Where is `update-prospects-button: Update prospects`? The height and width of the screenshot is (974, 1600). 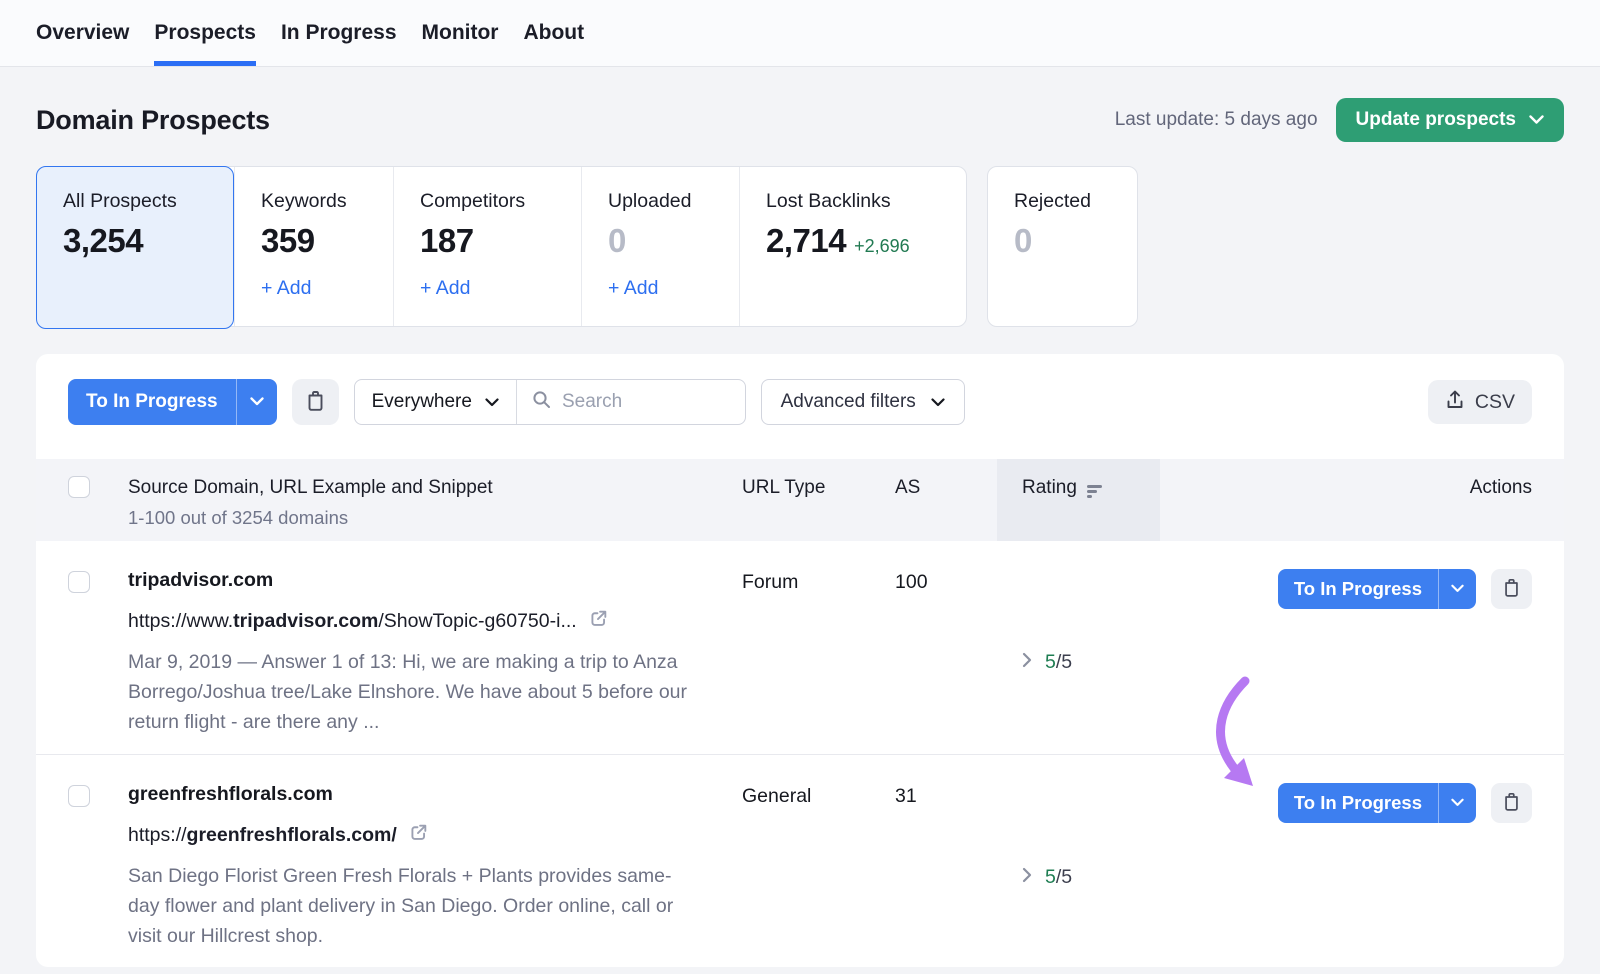
update-prospects-button: Update prospects is located at coordinates (1449, 120).